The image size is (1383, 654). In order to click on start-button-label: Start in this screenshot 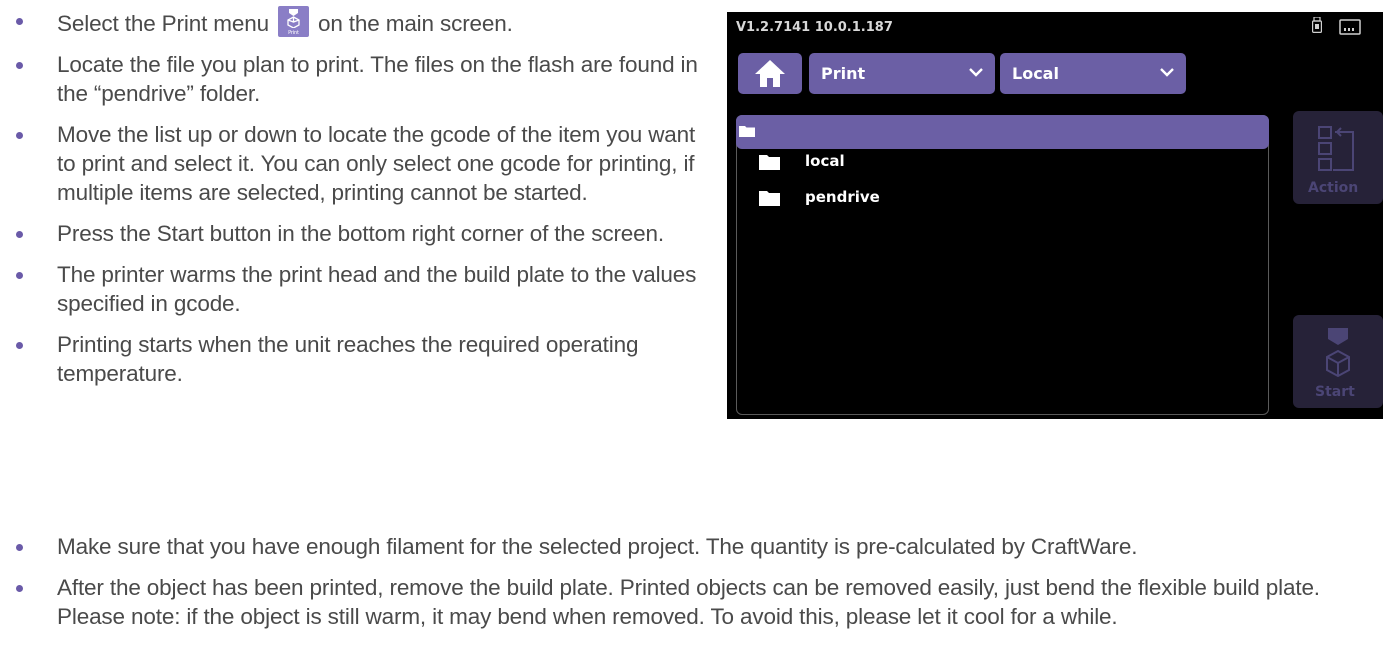, I will do `click(1335, 392)`.